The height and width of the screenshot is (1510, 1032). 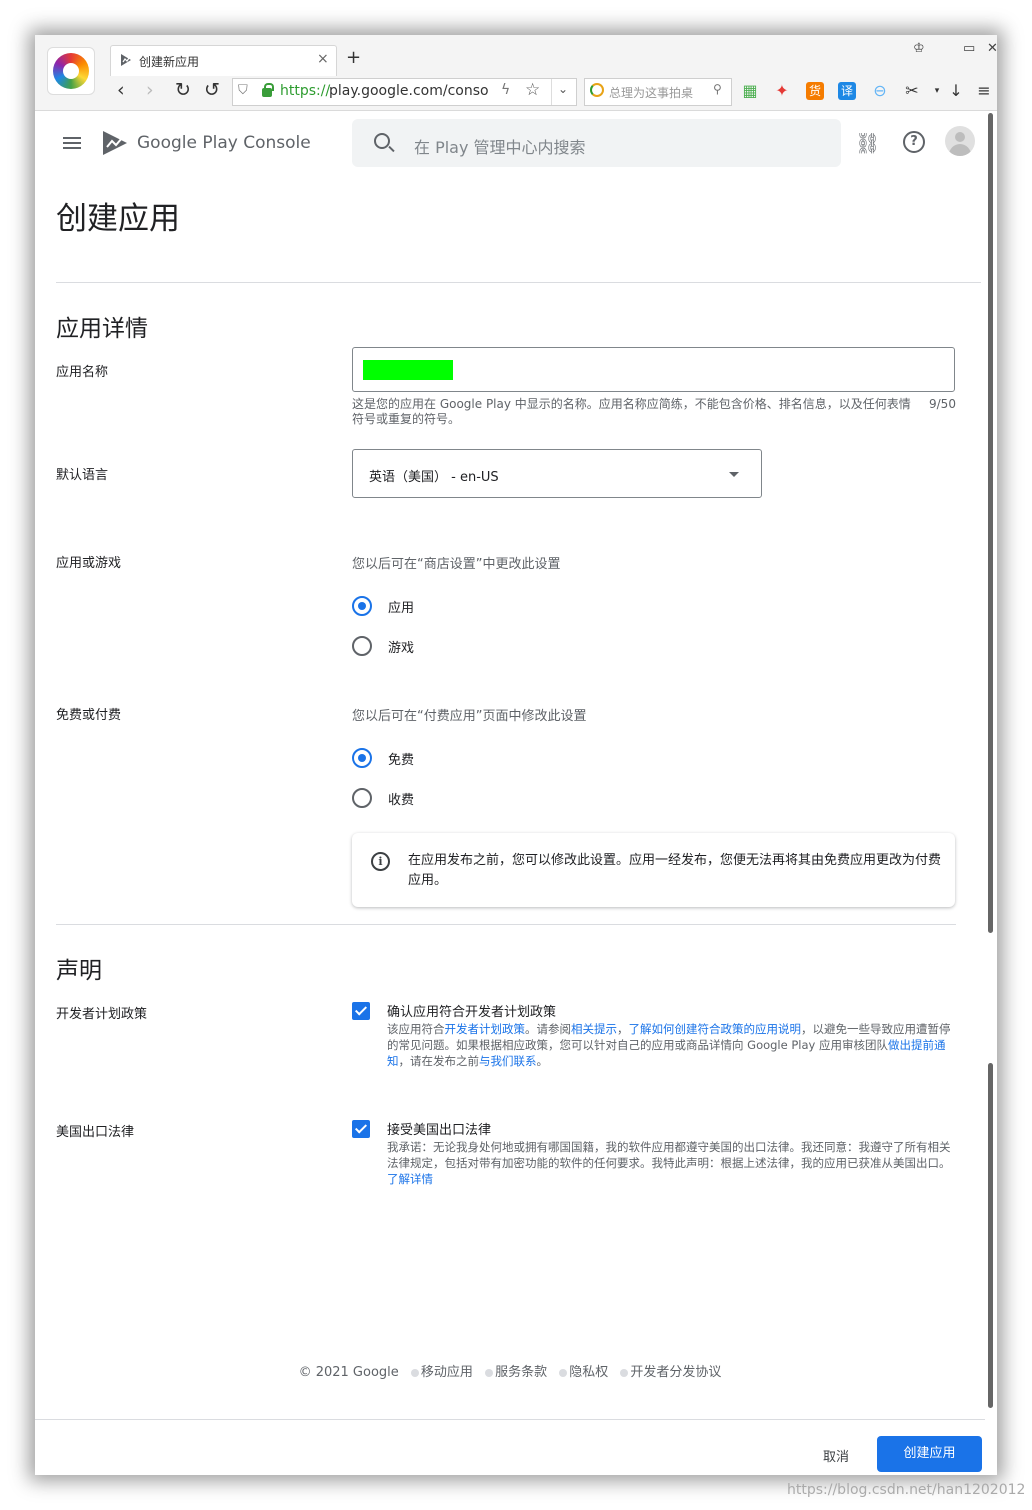 I want to click on language-select: 英语（美国） - en-US, so click(x=557, y=473).